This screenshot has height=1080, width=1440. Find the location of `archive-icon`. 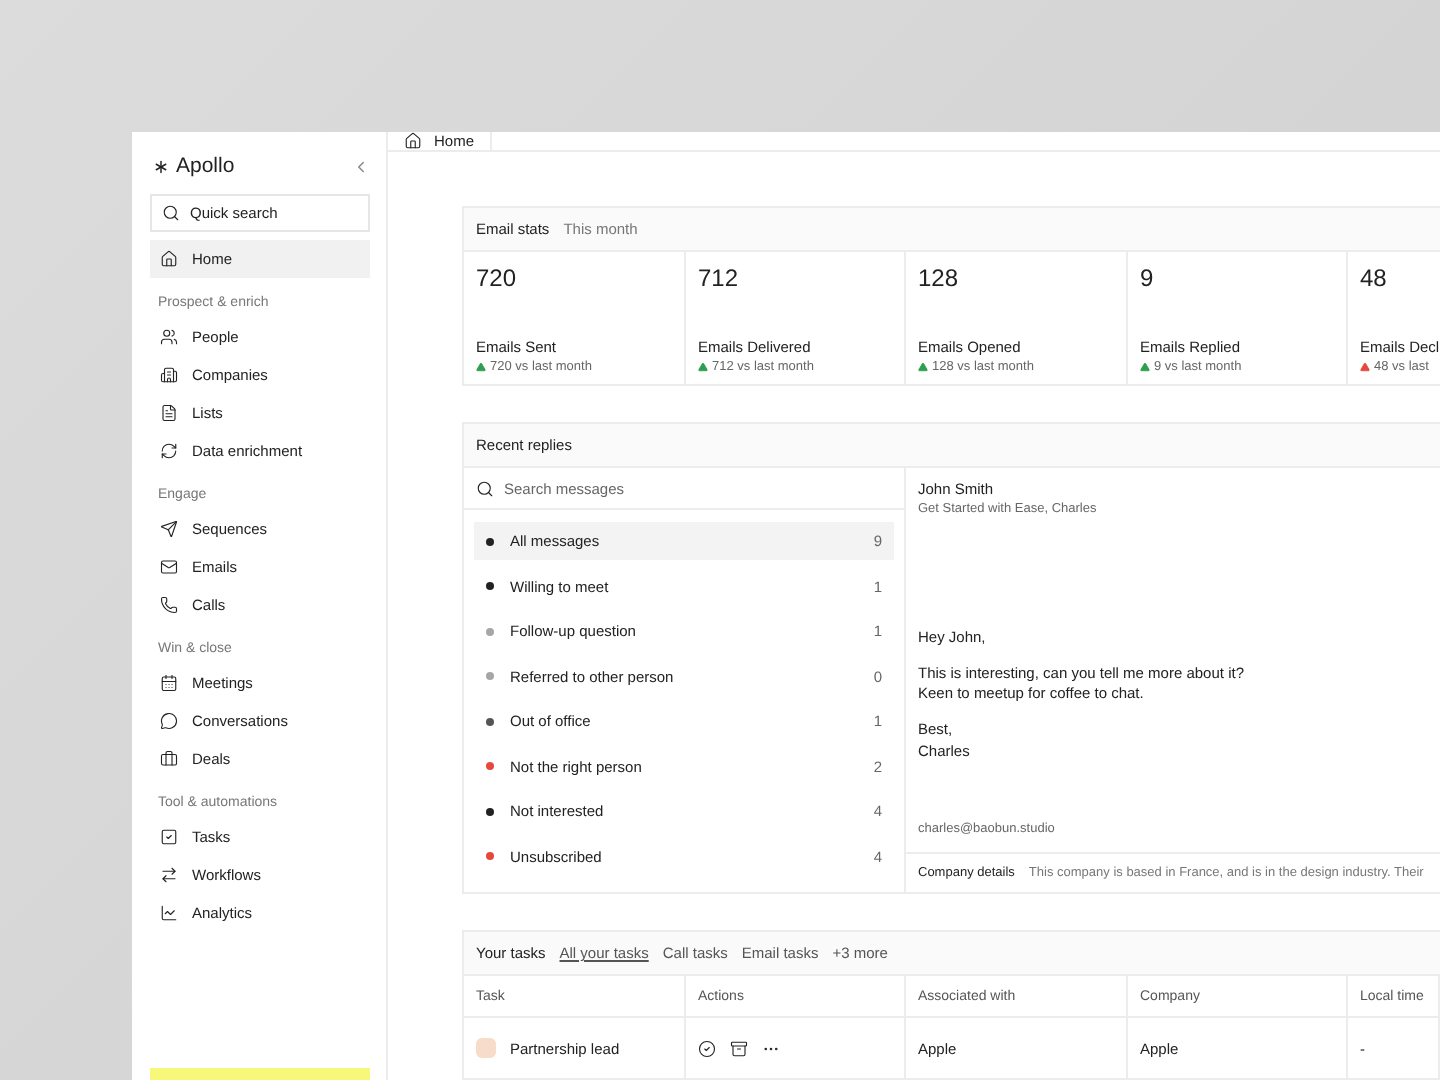

archive-icon is located at coordinates (739, 1048).